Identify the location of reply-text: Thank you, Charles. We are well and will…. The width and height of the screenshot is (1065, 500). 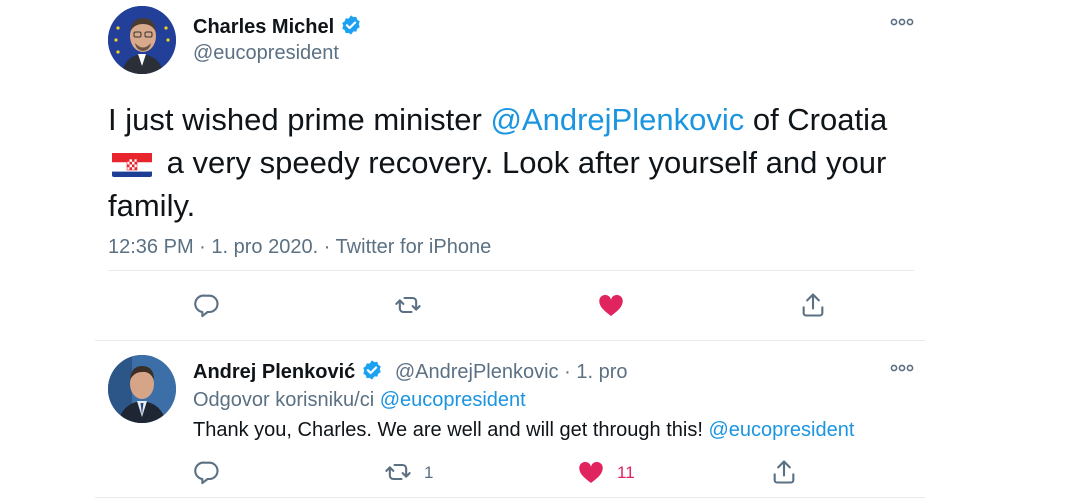
(523, 430).